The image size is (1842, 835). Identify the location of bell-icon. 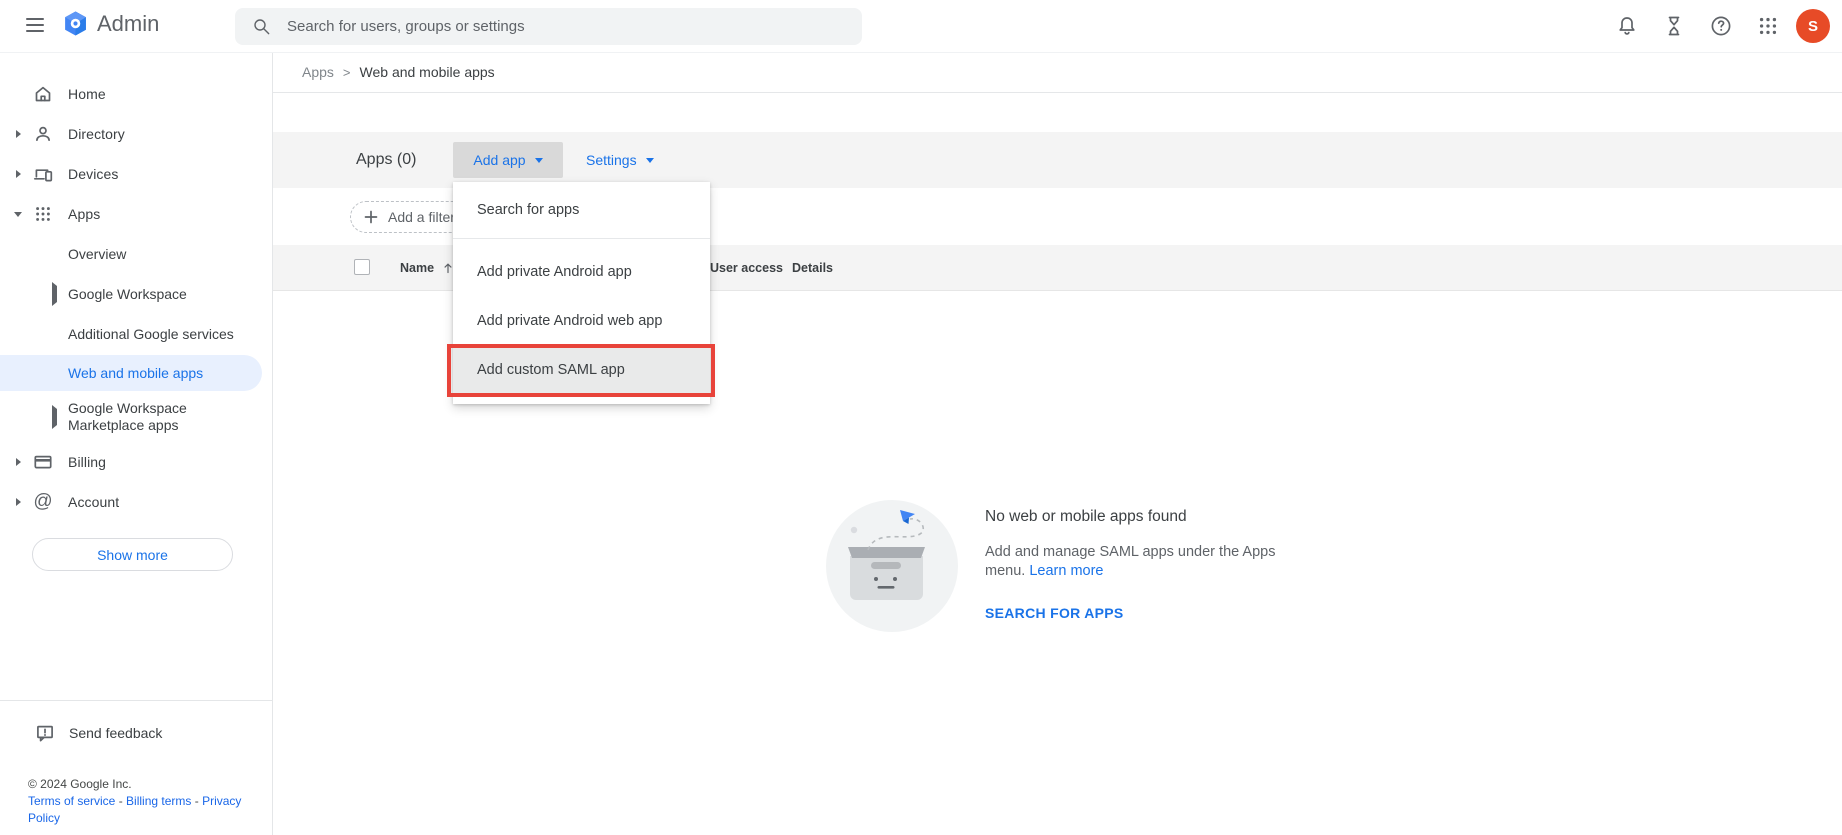
(1626, 26).